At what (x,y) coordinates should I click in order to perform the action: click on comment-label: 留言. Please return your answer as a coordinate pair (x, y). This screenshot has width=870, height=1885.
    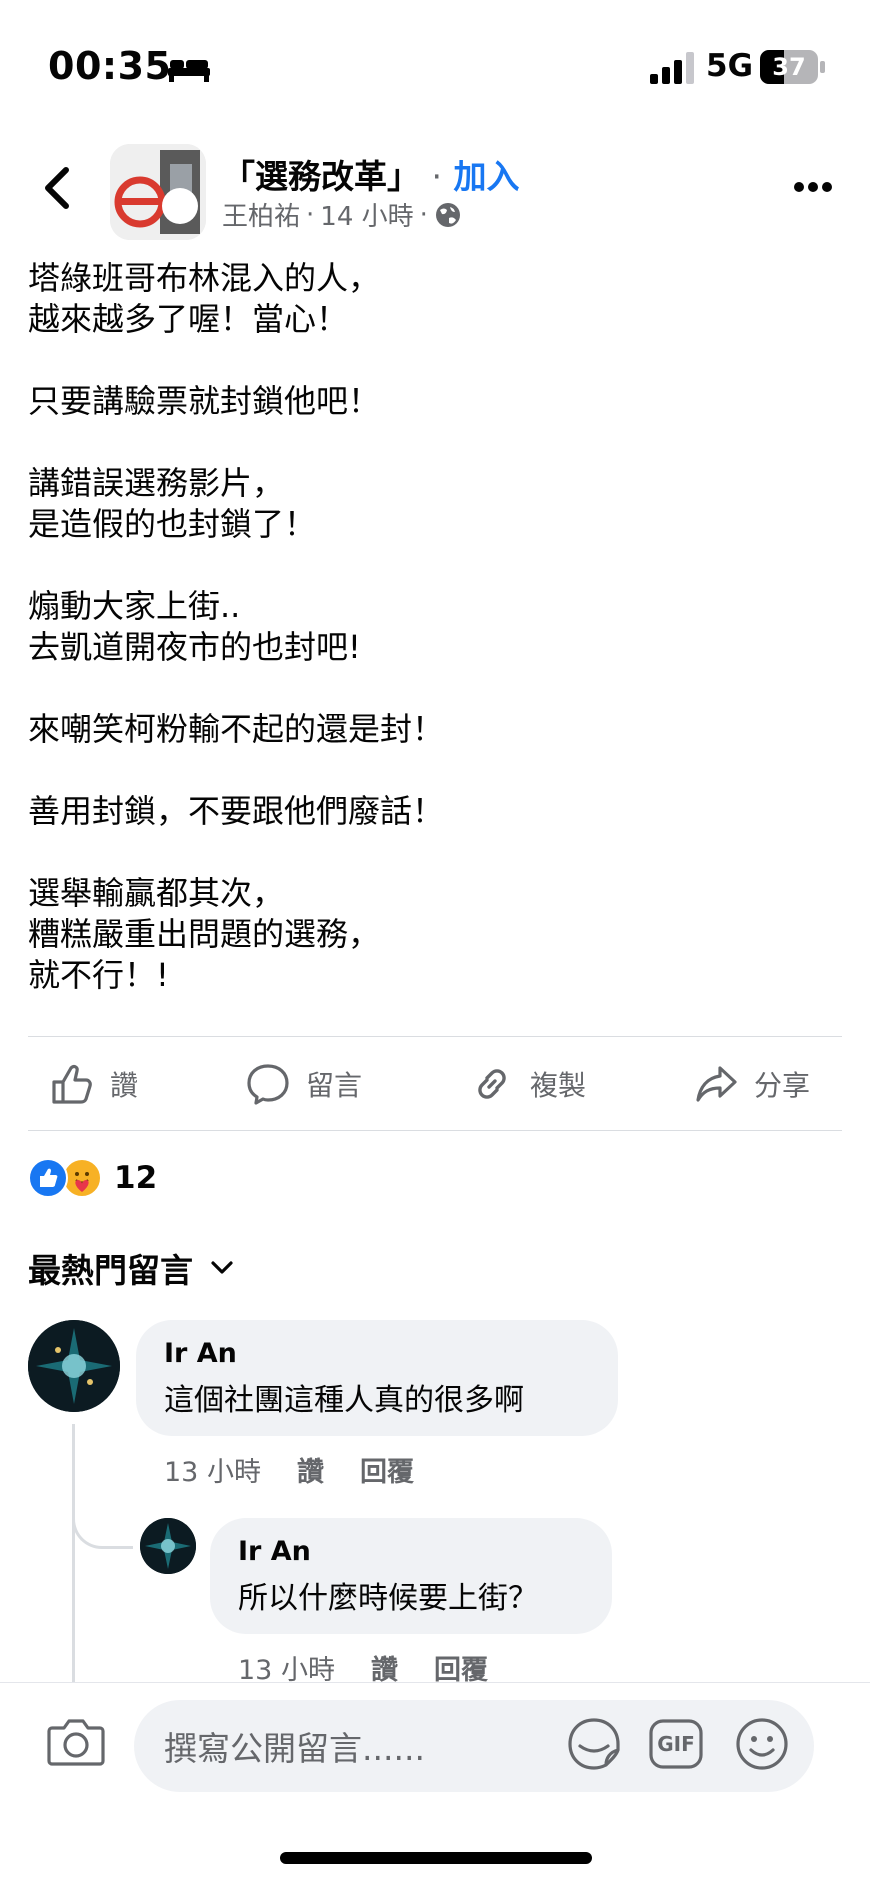
    Looking at the image, I should click on (334, 1085).